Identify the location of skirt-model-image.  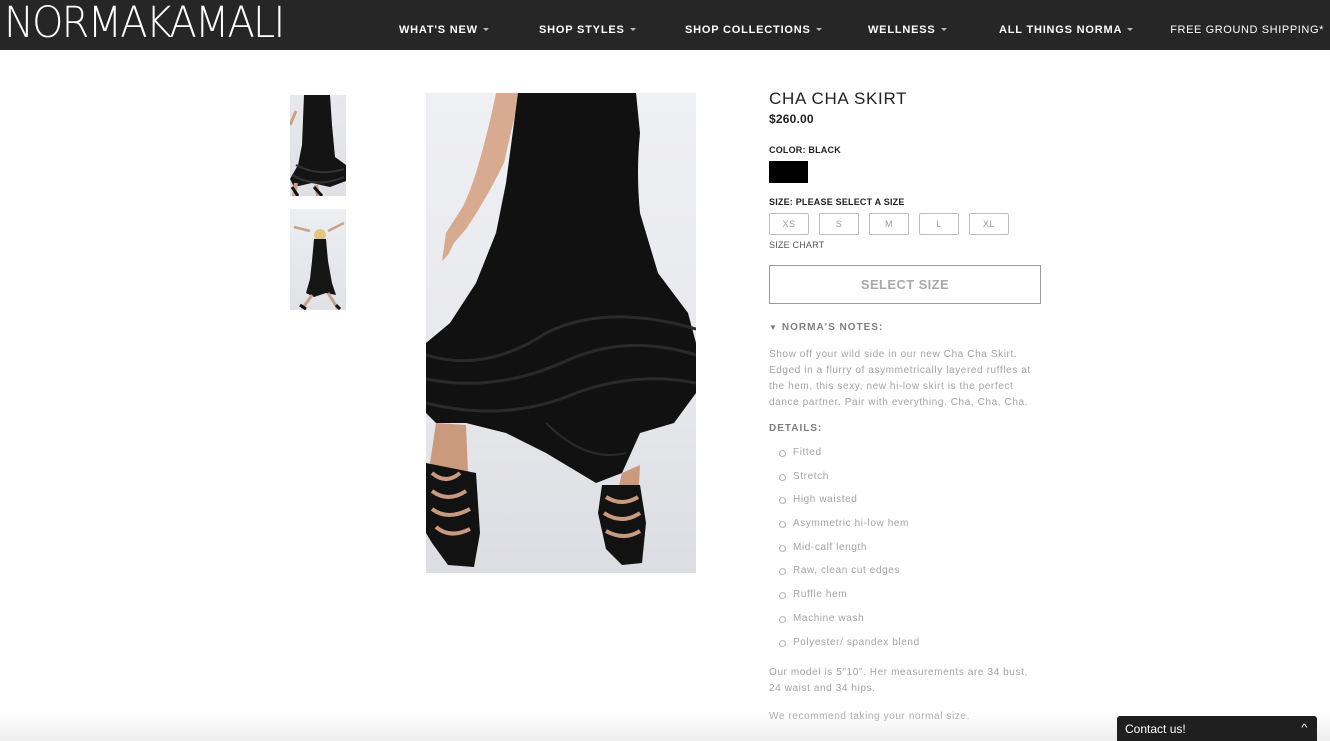
(561, 330).